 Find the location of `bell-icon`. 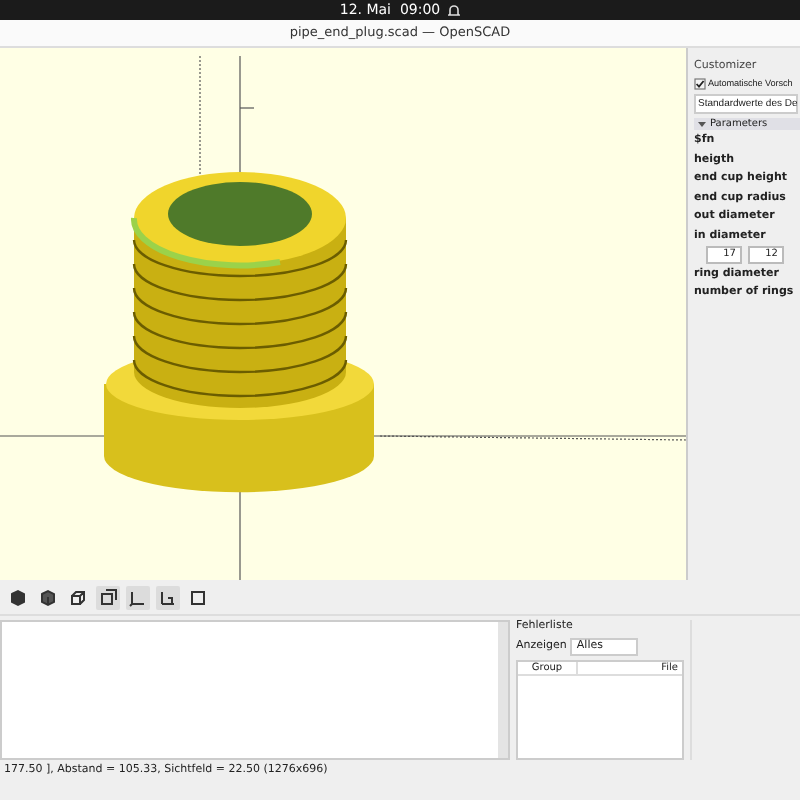

bell-icon is located at coordinates (454, 10).